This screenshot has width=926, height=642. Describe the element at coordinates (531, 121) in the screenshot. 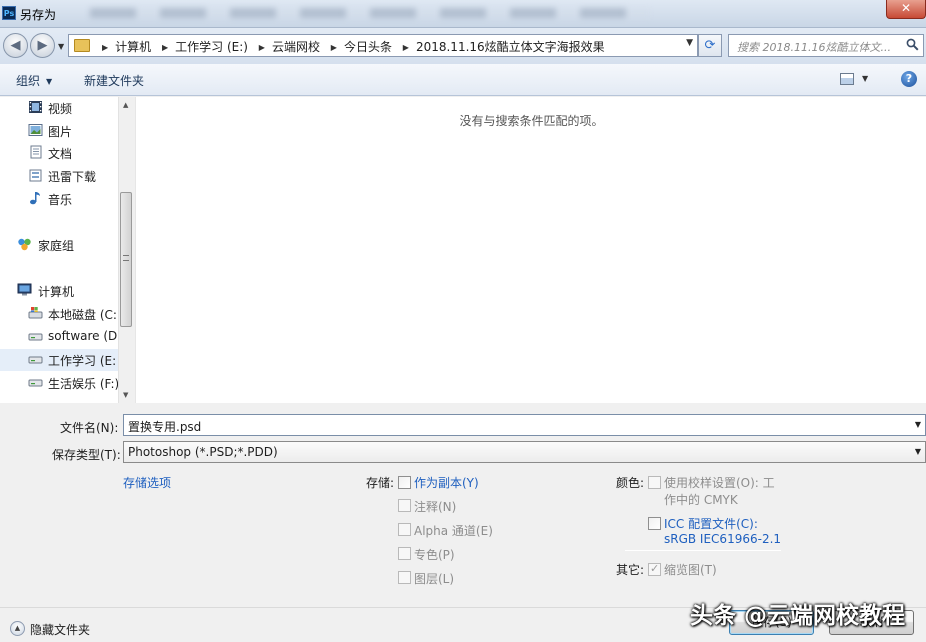

I see `empty-results-message: 没有与搜索条件匹配的项。` at that location.